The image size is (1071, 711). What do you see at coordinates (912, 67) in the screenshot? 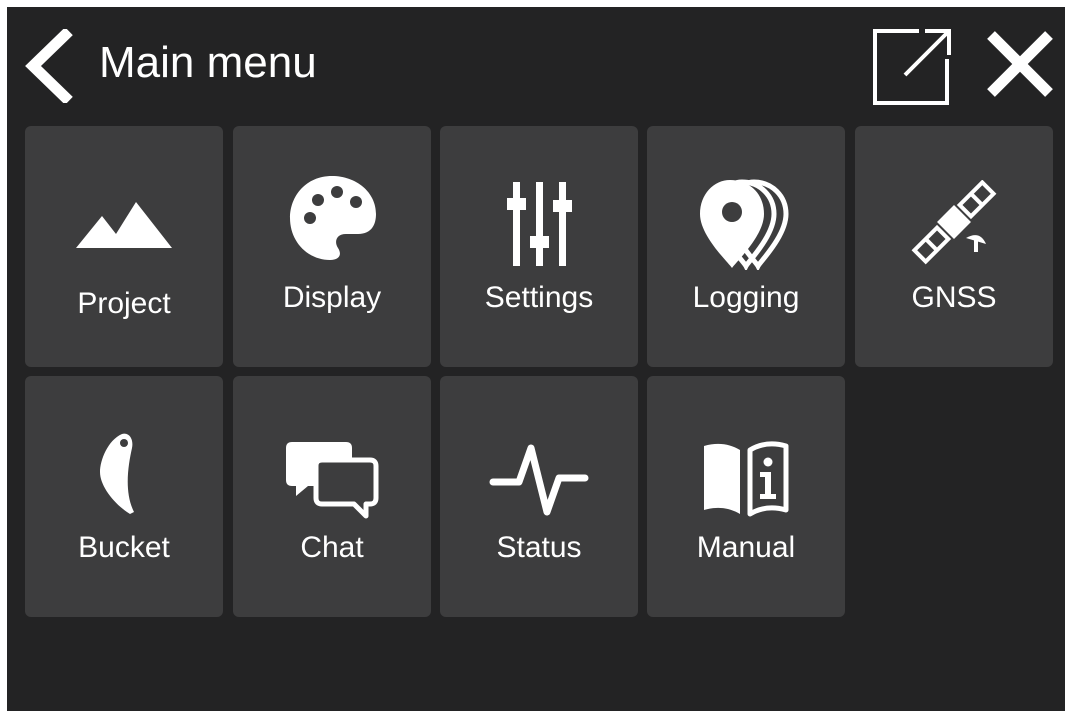
I see `external-window-icon` at bounding box center [912, 67].